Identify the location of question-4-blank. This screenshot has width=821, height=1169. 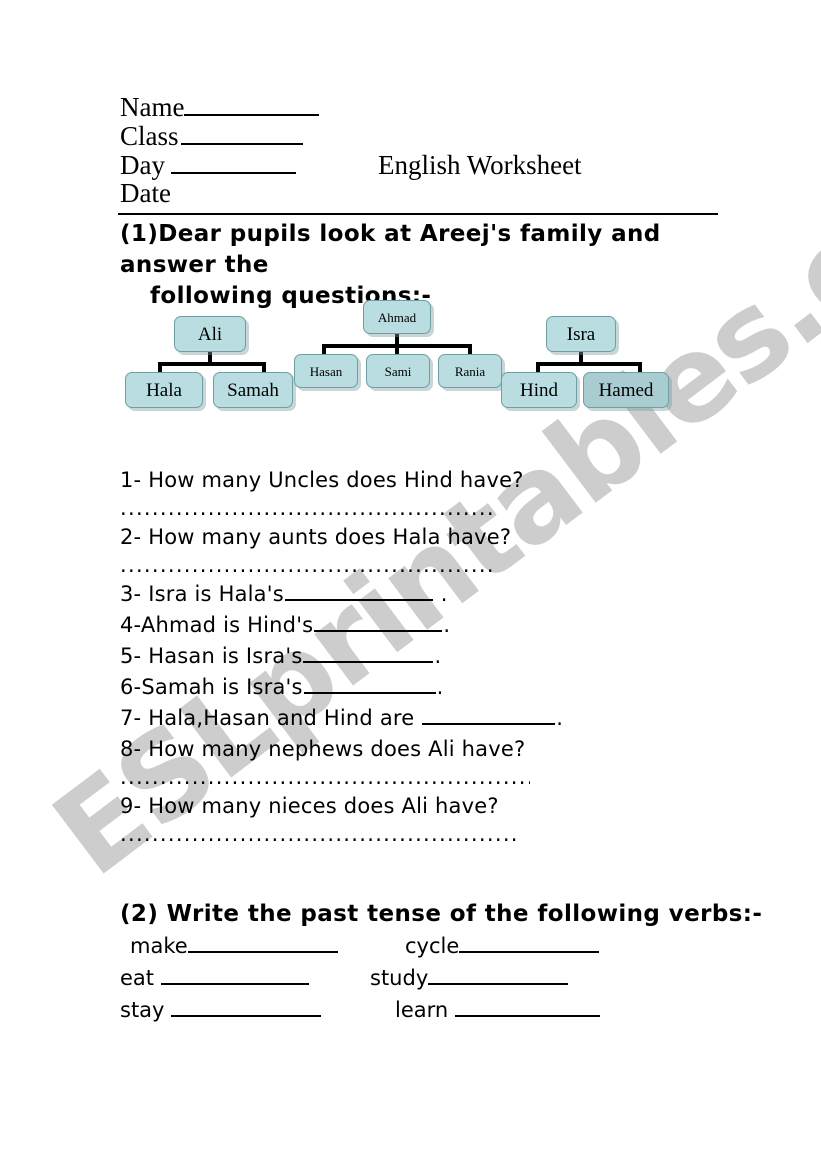
(378, 621).